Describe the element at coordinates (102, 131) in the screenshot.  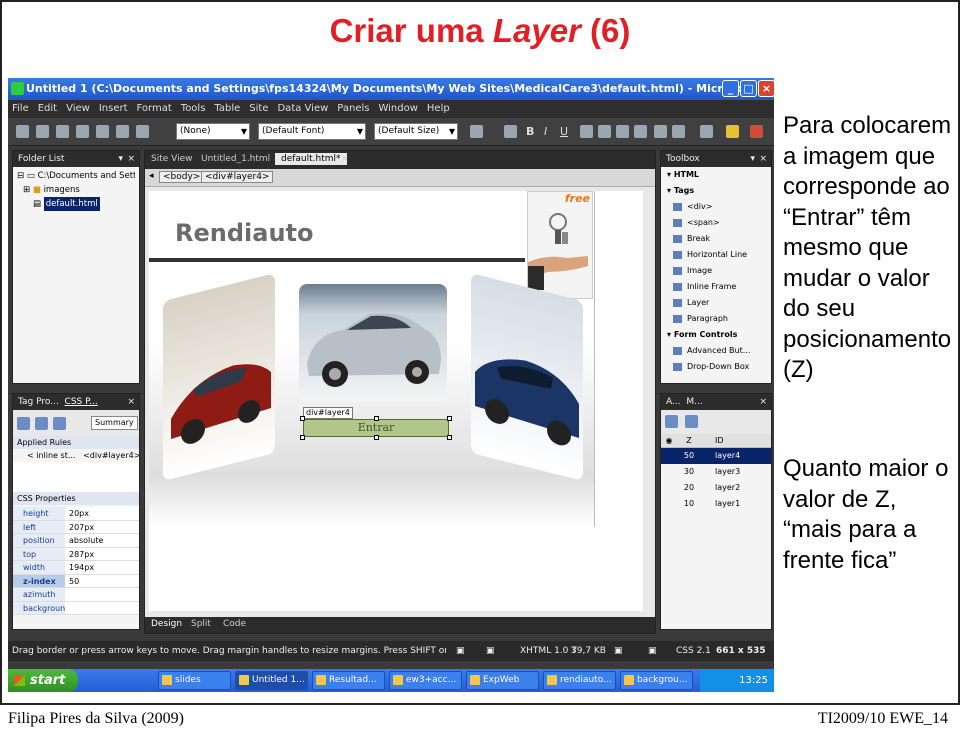
I see `print-icon` at that location.